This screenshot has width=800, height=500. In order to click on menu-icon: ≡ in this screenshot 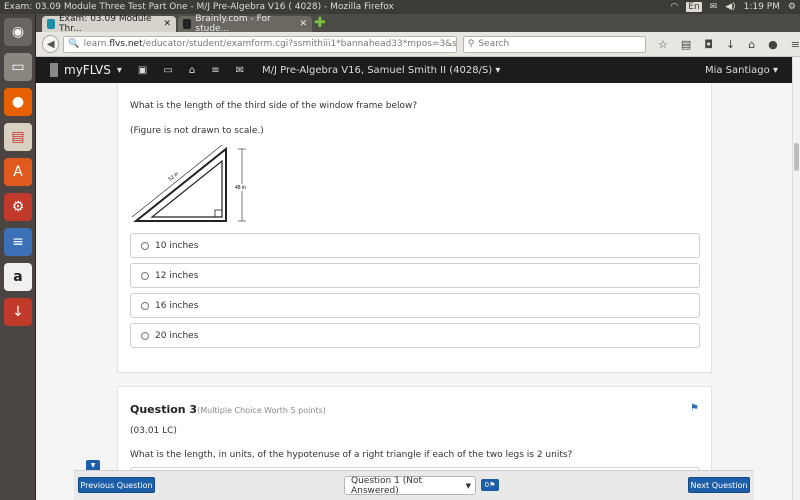, I will do `click(795, 44)`.